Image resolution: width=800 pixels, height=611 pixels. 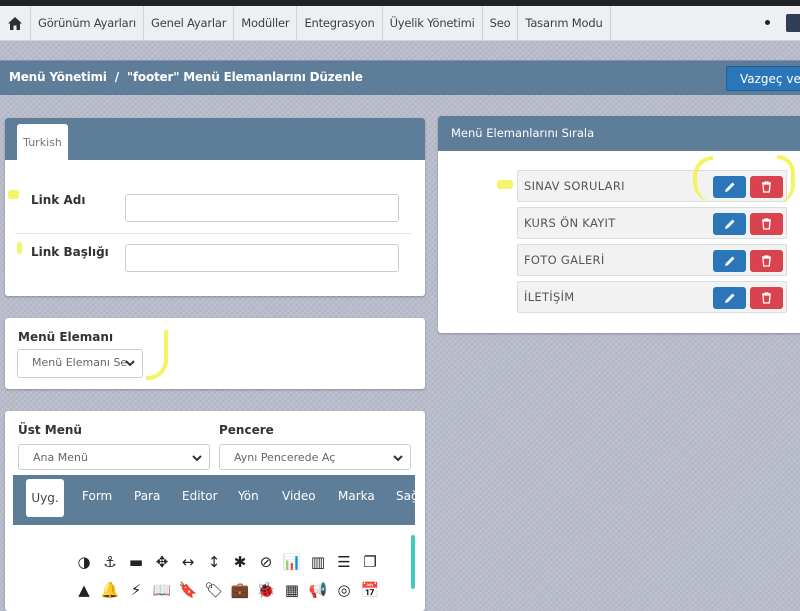 I want to click on tab-editor: Editor, so click(x=200, y=496).